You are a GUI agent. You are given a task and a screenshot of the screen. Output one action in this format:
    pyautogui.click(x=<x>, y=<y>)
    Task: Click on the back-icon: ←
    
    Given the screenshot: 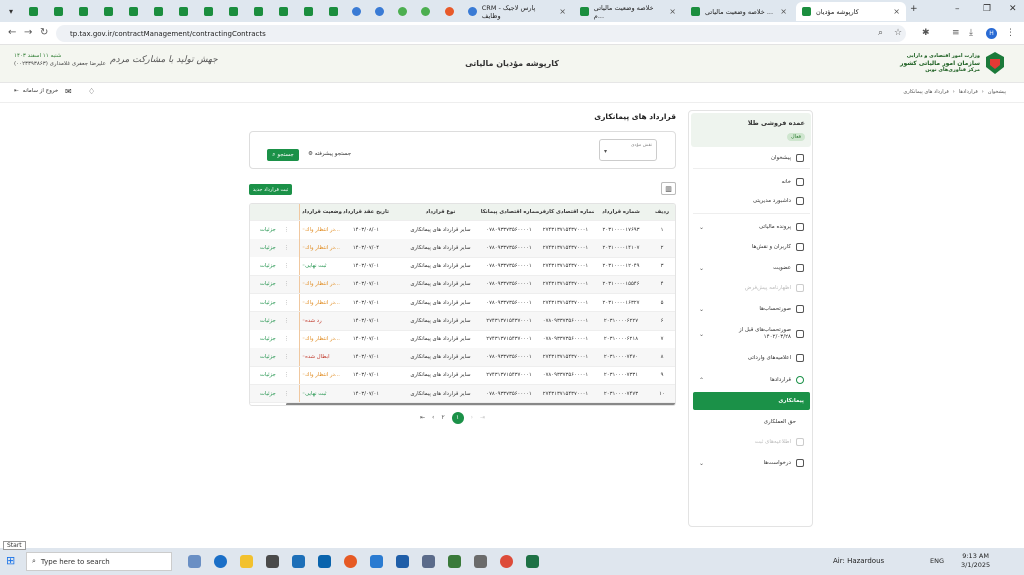 What is the action you would take?
    pyautogui.click(x=12, y=32)
    